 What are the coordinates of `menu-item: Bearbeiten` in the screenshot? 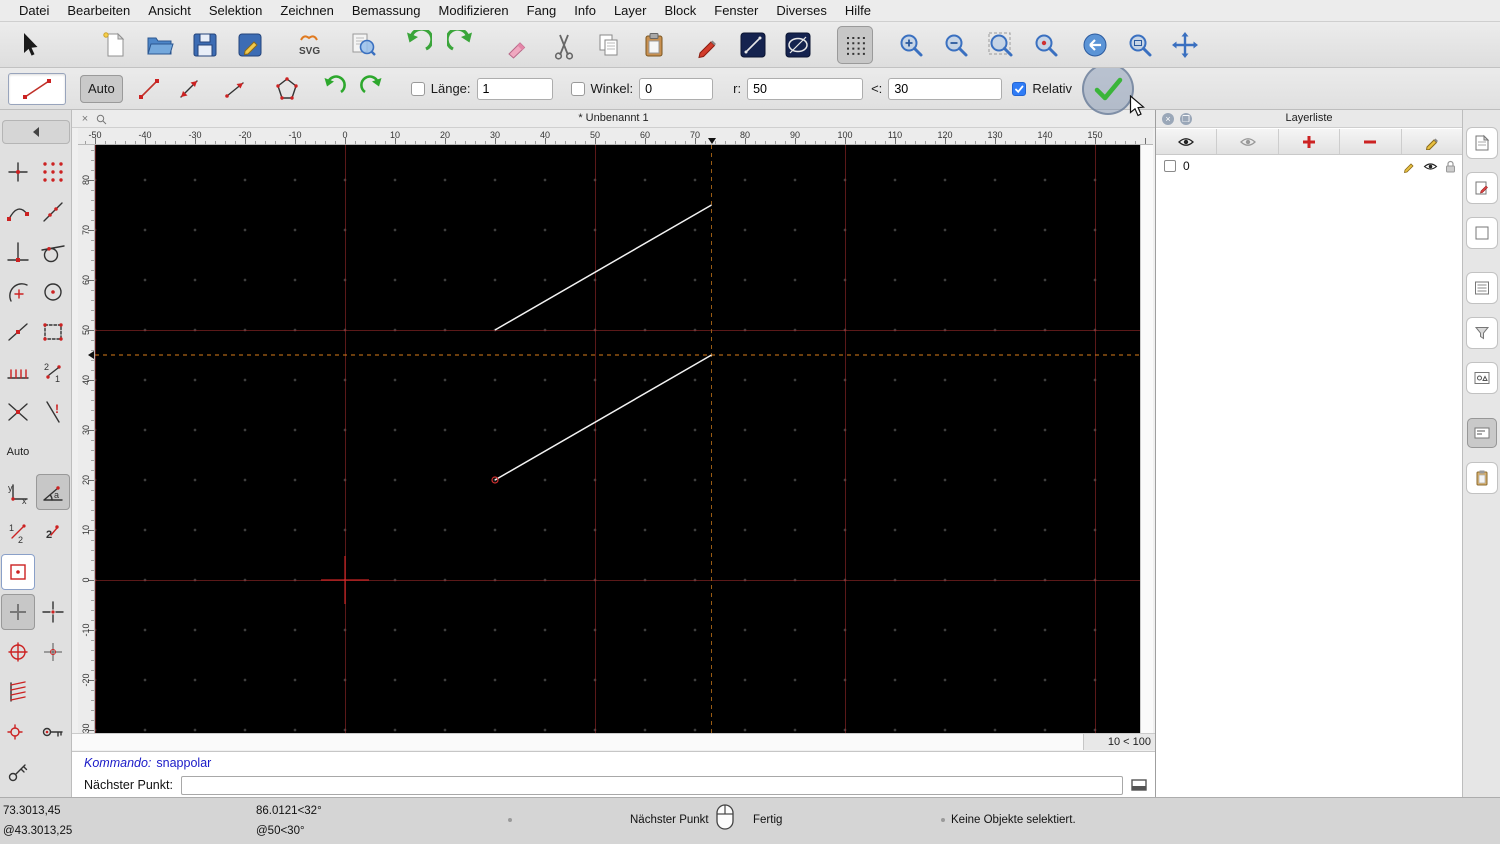 It's located at (98, 10).